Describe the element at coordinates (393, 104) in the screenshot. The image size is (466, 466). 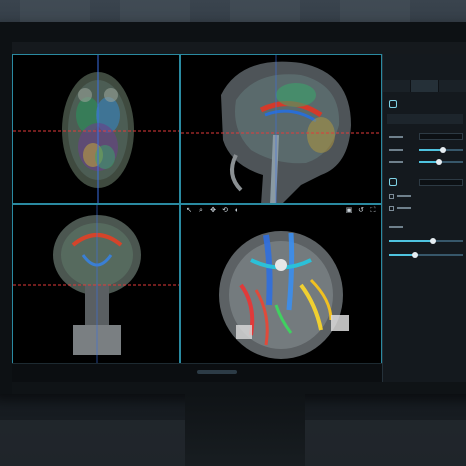
I see `layer-icon` at that location.